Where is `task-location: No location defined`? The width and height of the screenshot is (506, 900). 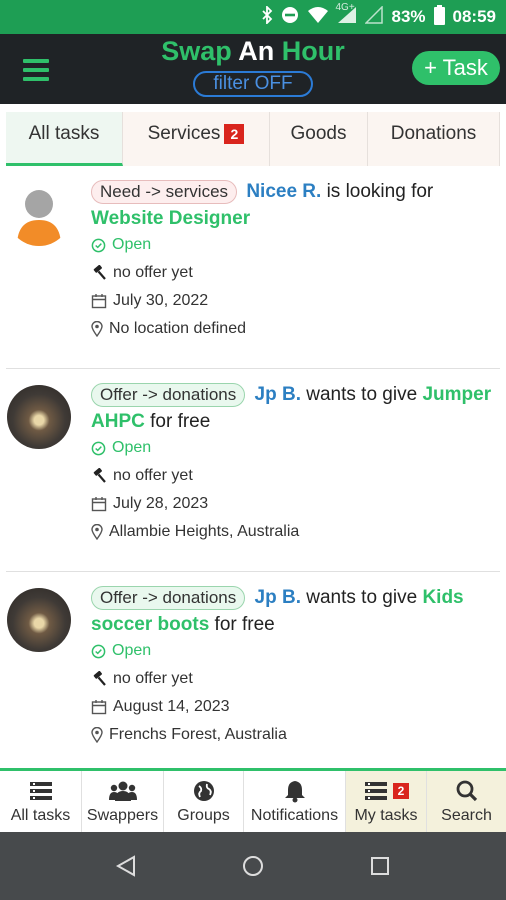
task-location: No location defined is located at coordinates (168, 329).